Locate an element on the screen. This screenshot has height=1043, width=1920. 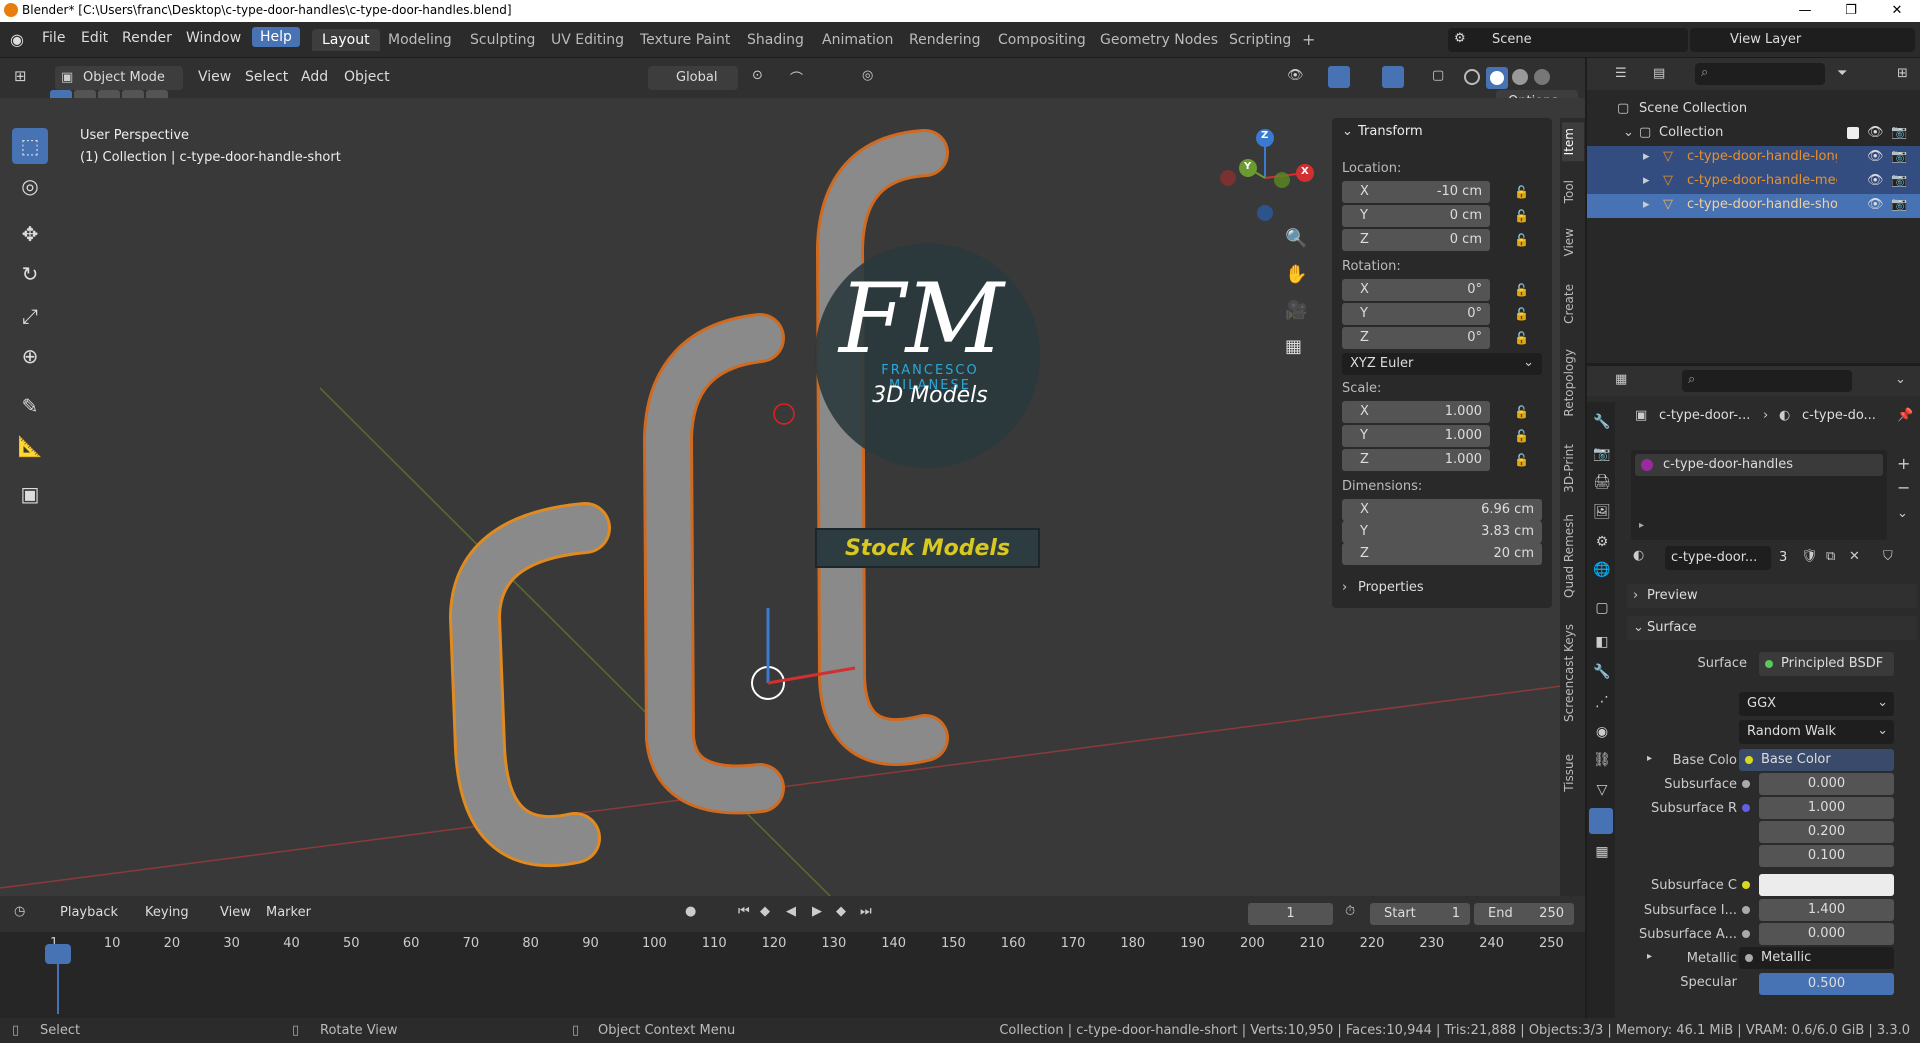
play-reverse-icon: ◀ is located at coordinates (791, 911).